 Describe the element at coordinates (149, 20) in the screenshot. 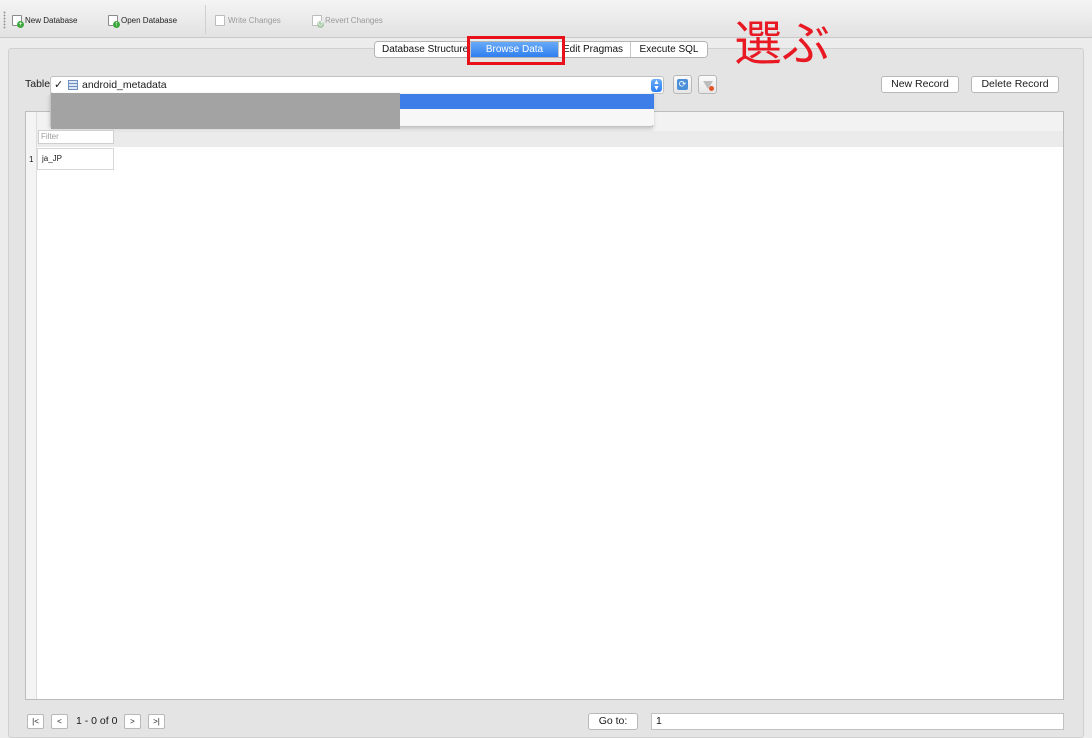

I see `open-database-label: Open Database` at that location.